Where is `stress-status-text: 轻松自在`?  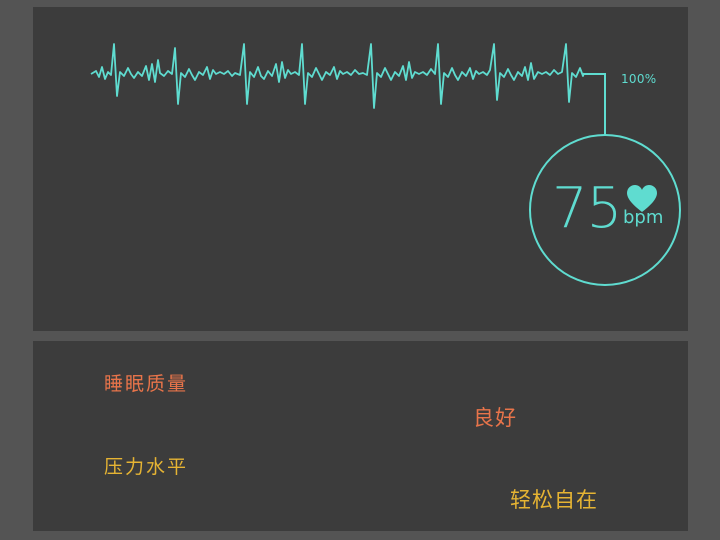 stress-status-text: 轻松自在 is located at coordinates (554, 500).